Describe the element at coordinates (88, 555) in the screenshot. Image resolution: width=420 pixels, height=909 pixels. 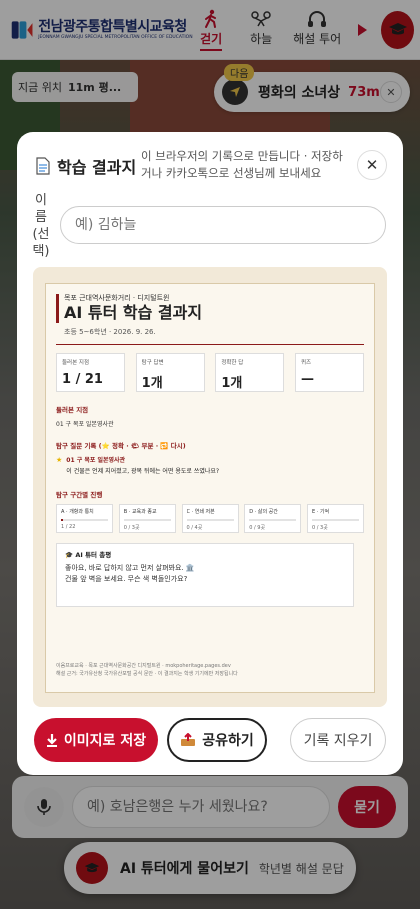
I see `review-heading: 🎓 AI 튜터 총평` at that location.